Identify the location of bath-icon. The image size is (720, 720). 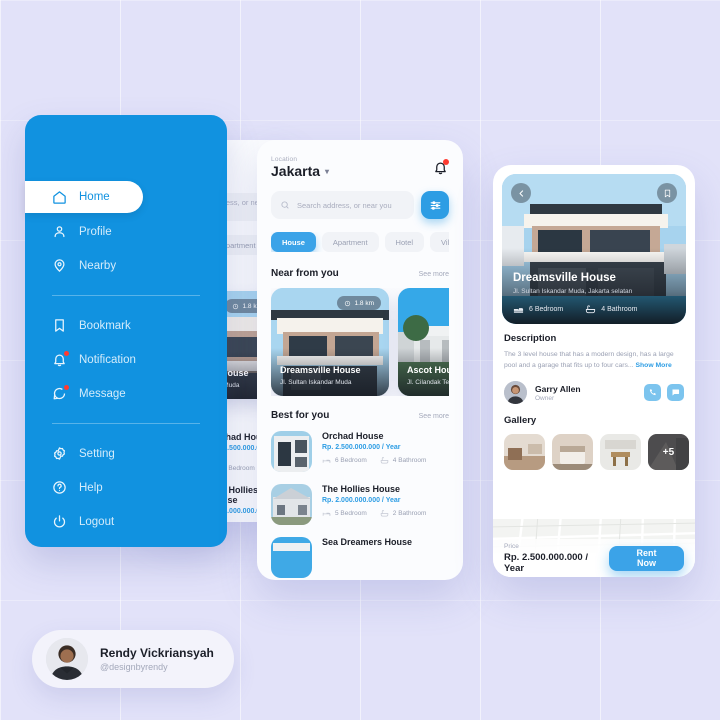
(384, 513).